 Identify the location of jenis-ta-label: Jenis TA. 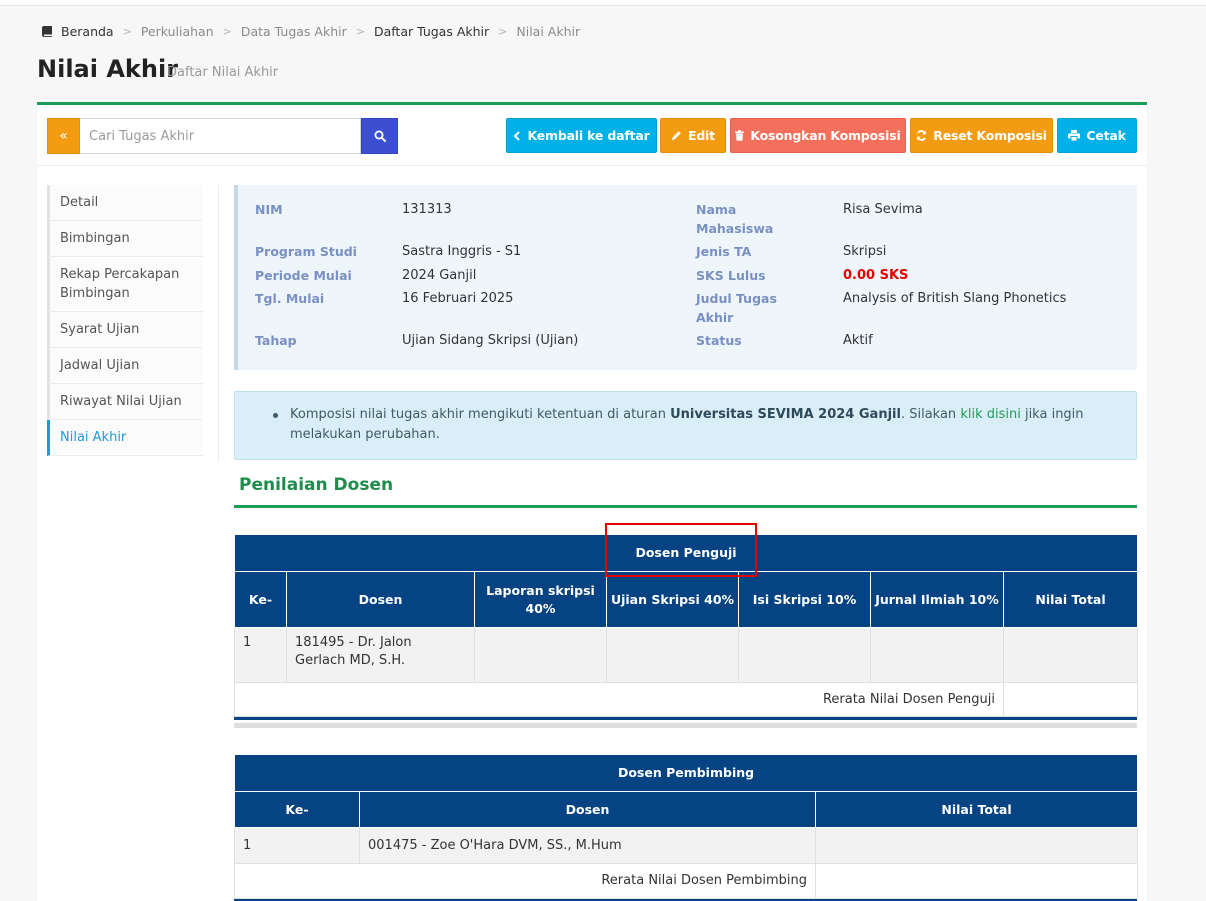
(724, 251).